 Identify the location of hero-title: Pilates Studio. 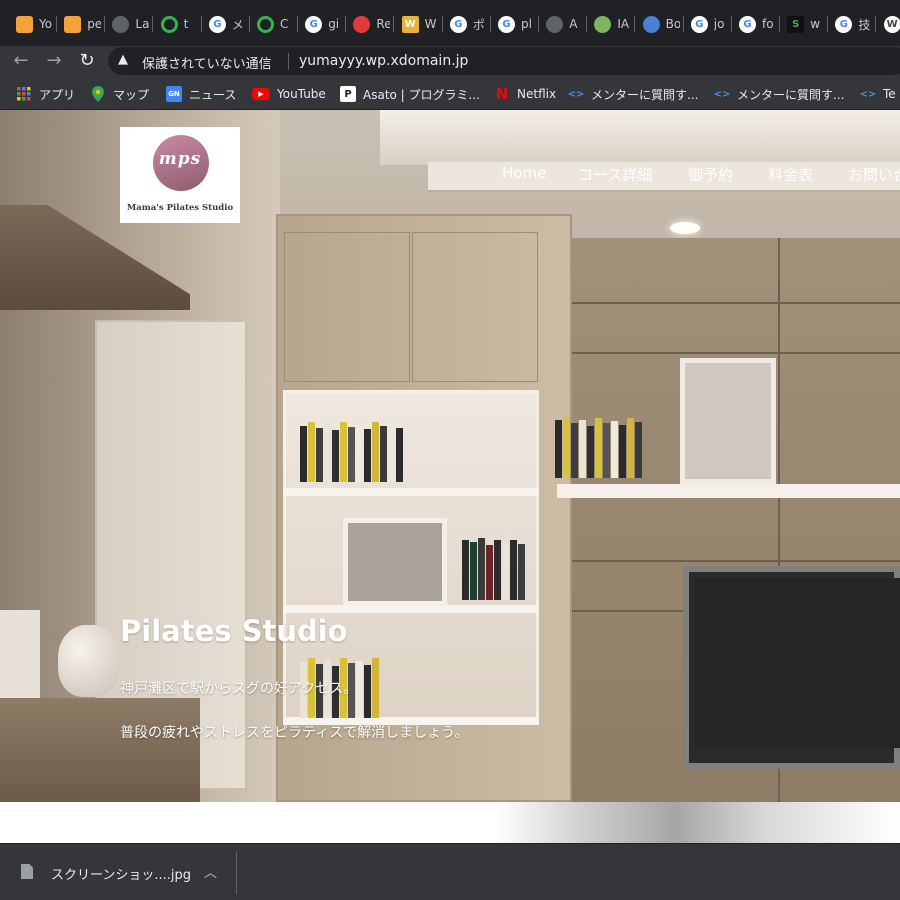
(234, 631).